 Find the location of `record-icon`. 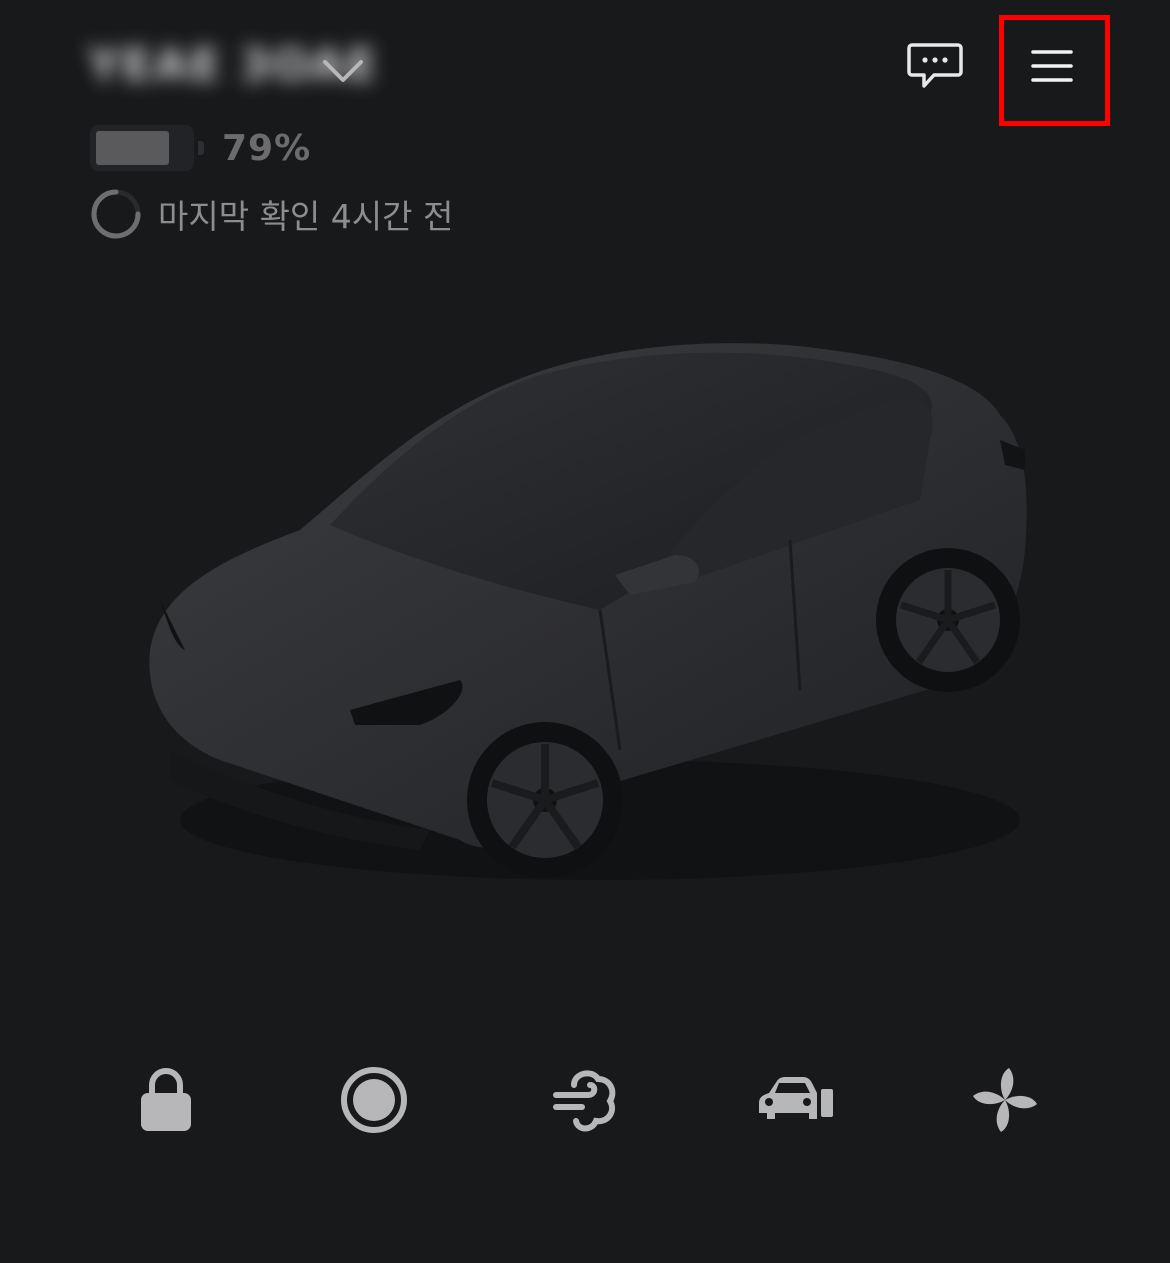

record-icon is located at coordinates (374, 1100).